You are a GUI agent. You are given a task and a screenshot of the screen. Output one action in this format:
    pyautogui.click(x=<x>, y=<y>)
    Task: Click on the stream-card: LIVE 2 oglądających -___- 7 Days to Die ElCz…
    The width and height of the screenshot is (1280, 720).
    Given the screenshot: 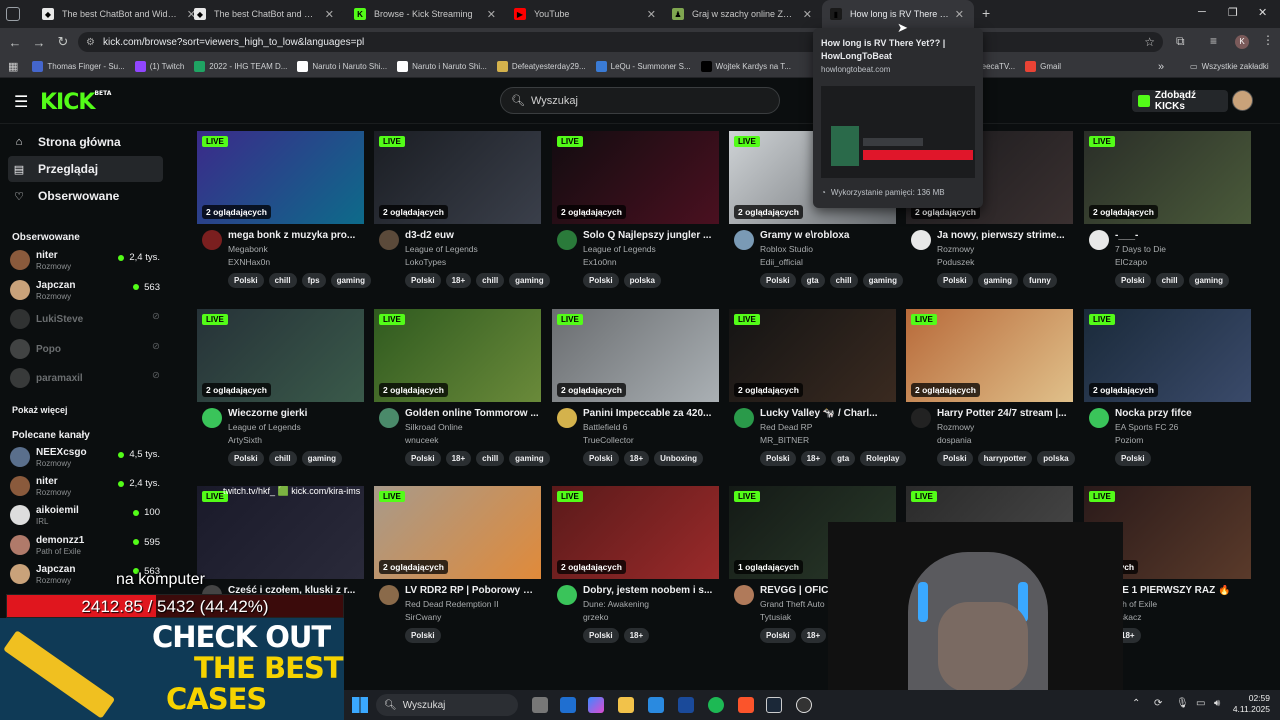 What is the action you would take?
    pyautogui.click(x=1167, y=216)
    